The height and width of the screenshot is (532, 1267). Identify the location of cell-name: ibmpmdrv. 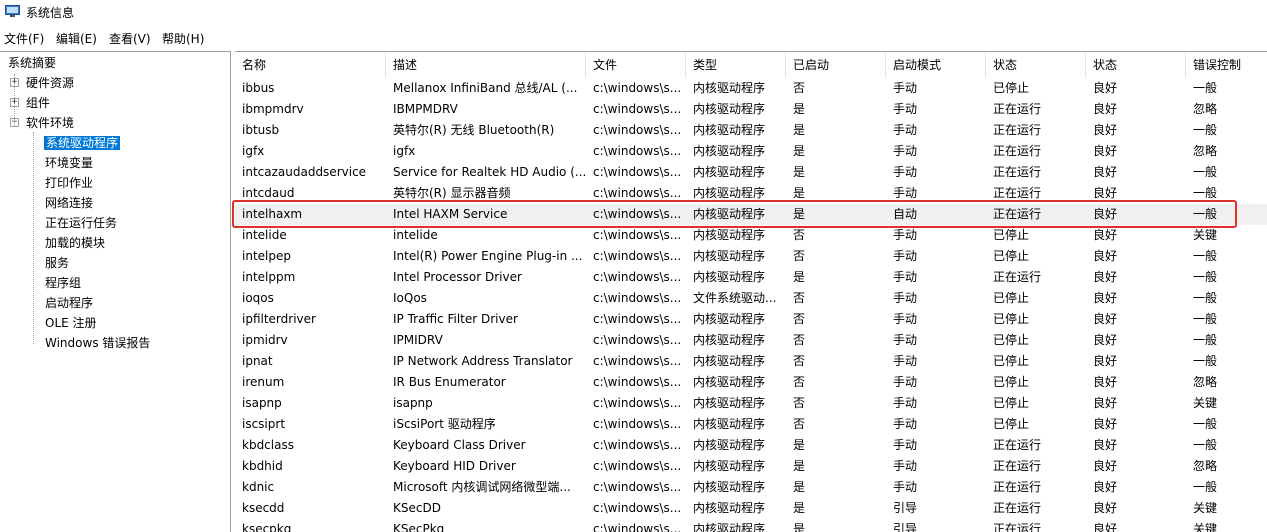
(273, 109).